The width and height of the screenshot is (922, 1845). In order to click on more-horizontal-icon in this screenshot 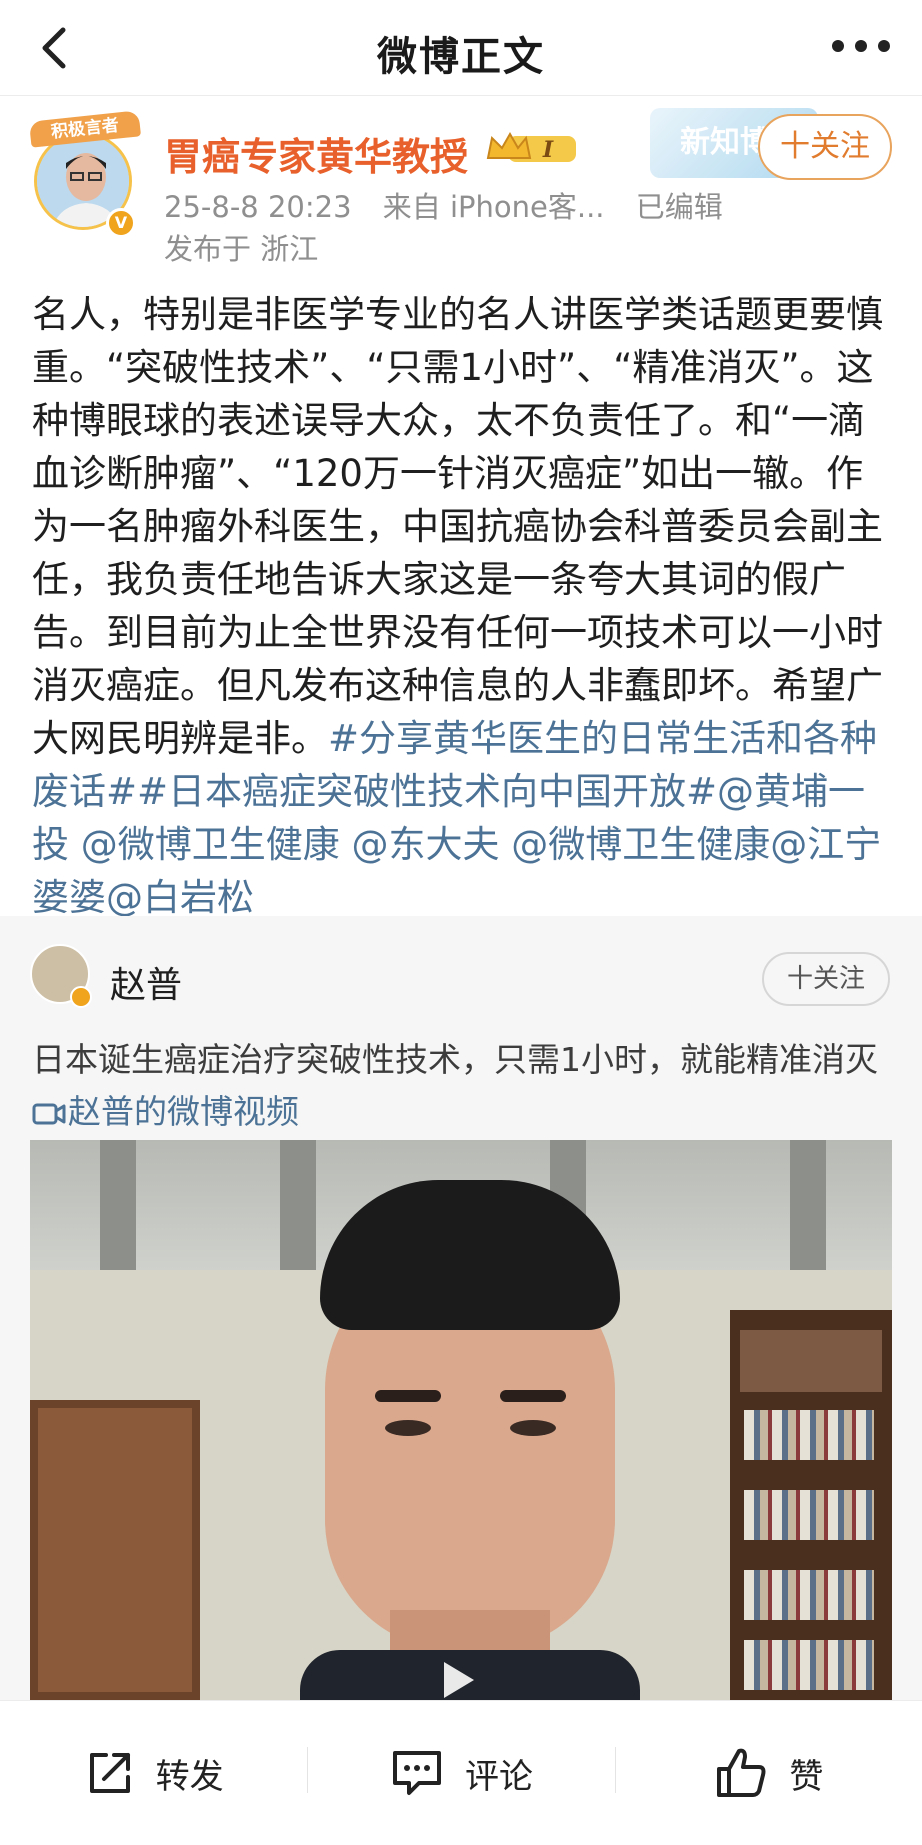, I will do `click(861, 46)`.